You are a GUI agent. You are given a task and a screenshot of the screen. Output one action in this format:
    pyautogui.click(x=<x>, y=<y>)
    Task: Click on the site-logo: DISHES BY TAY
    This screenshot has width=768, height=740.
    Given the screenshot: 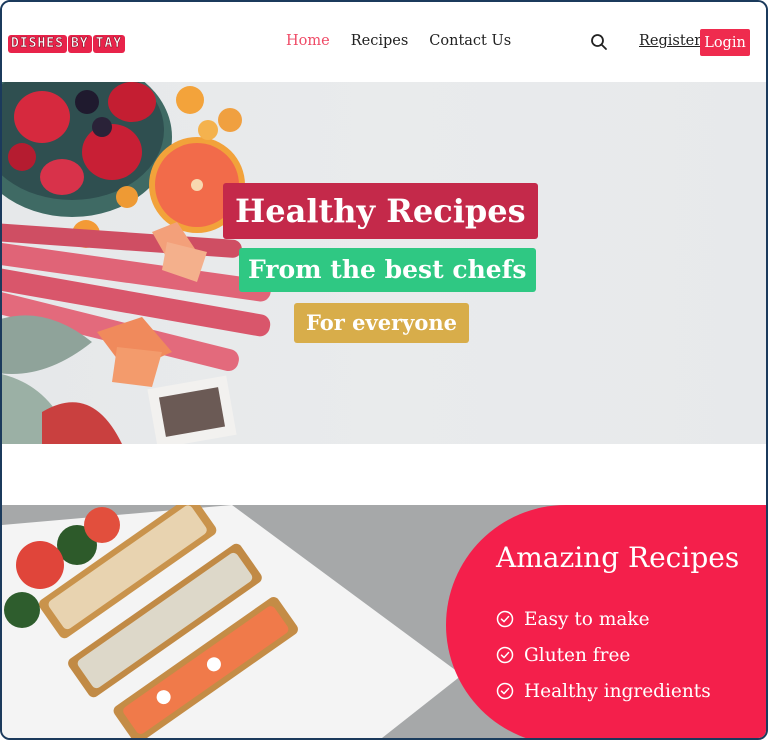 What is the action you would take?
    pyautogui.click(x=67, y=44)
    